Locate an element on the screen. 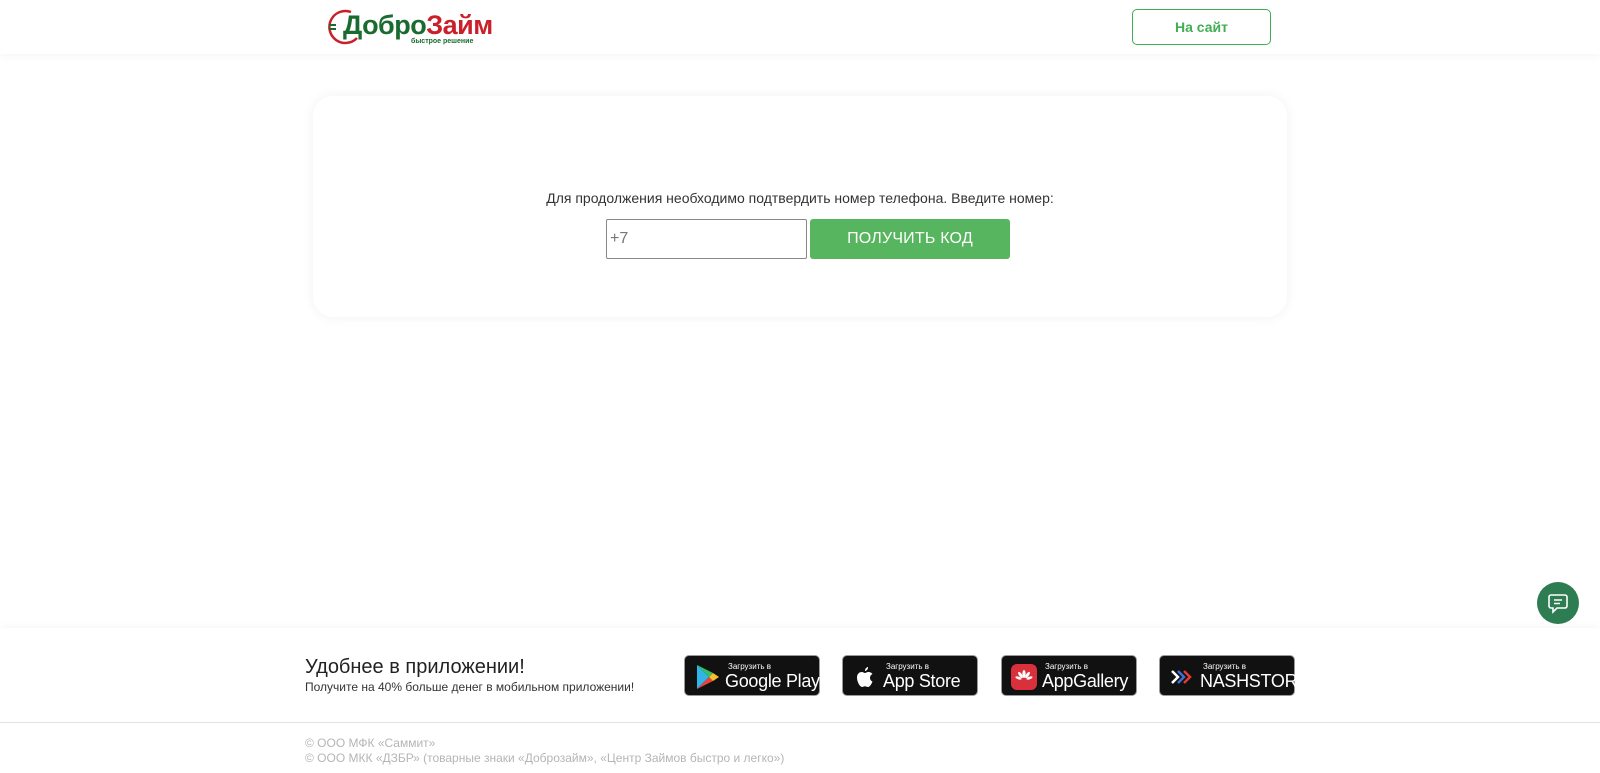  logo-text: ДоброЗайм is located at coordinates (418, 25).